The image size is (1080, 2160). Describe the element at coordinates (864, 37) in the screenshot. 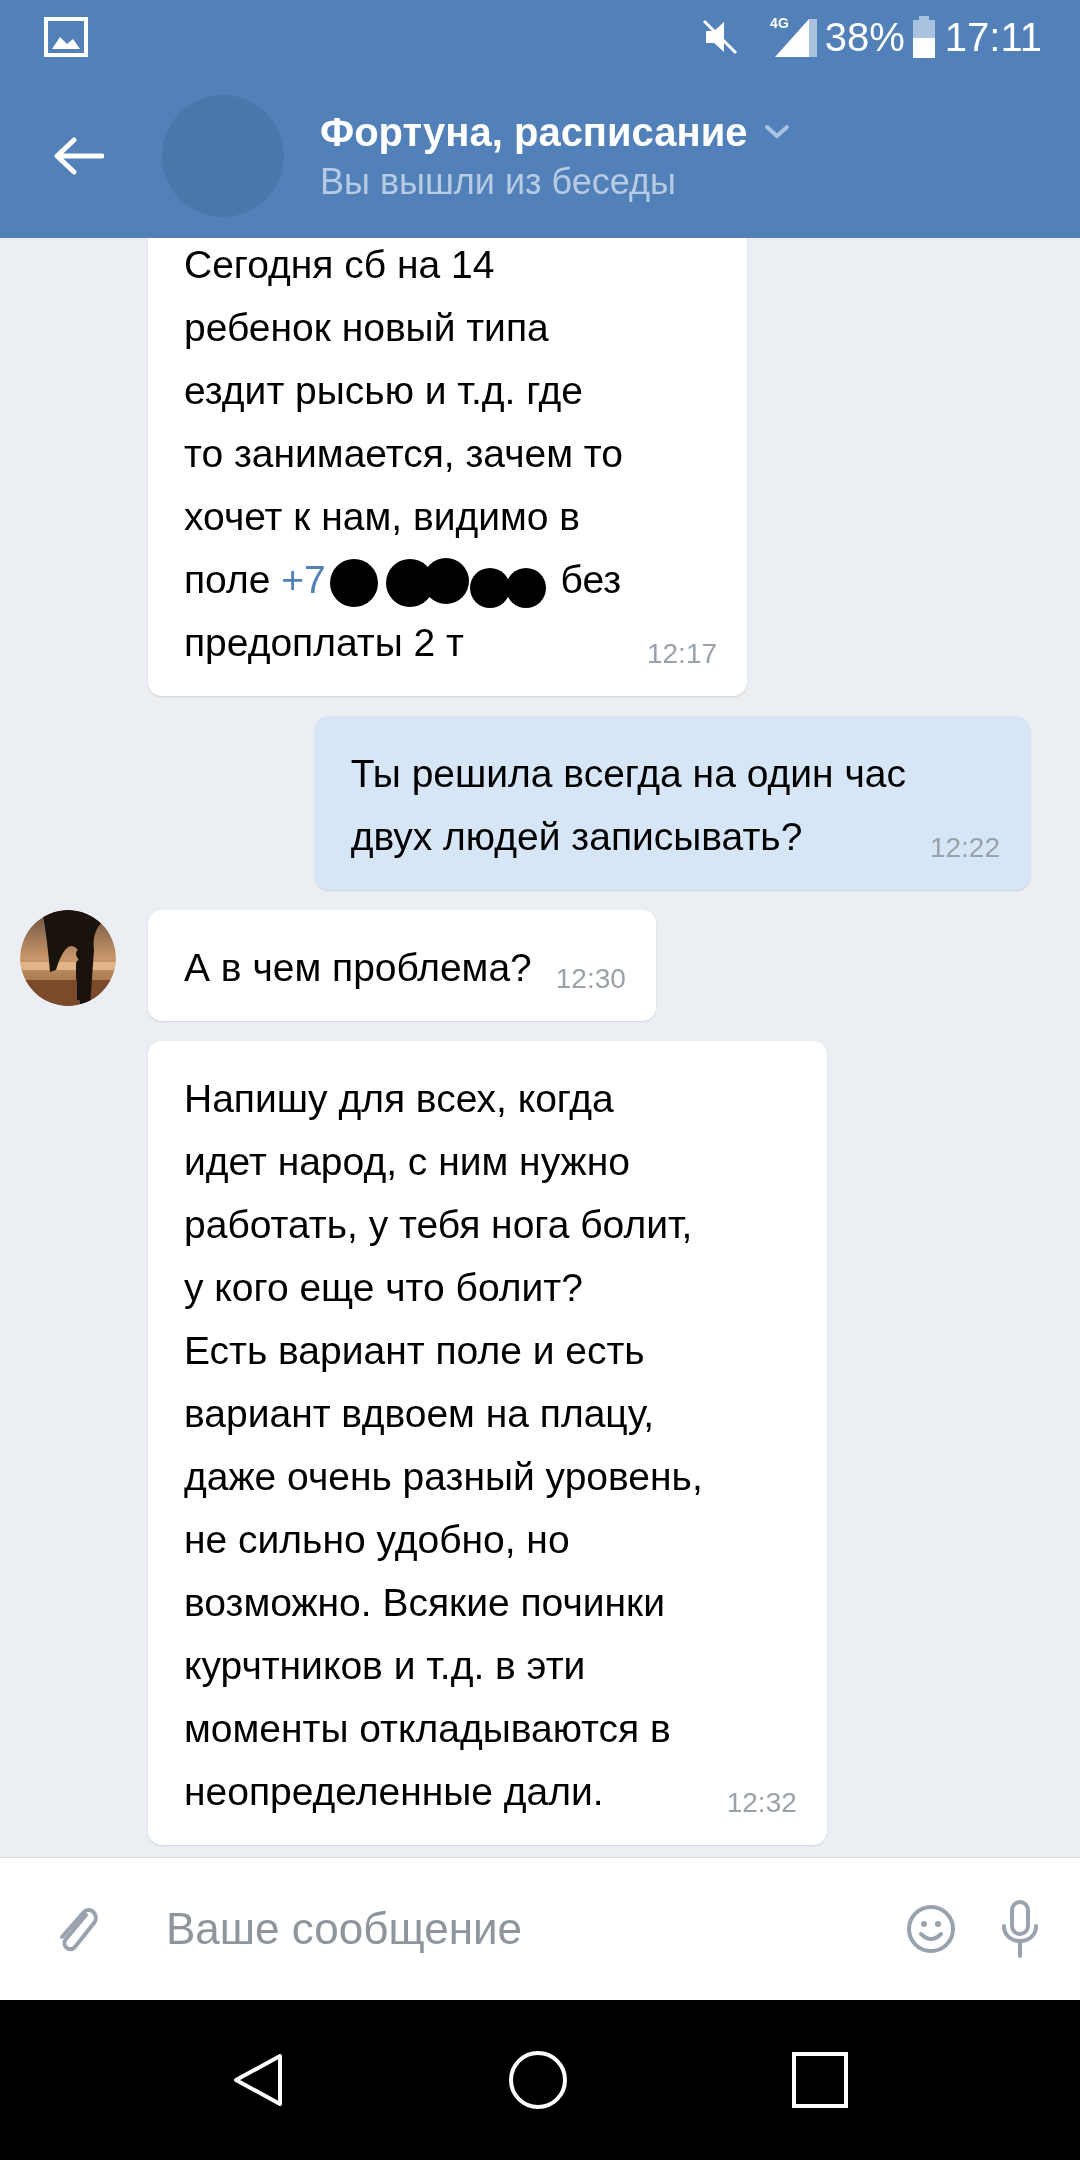

I see `battery-percent: 38%` at that location.